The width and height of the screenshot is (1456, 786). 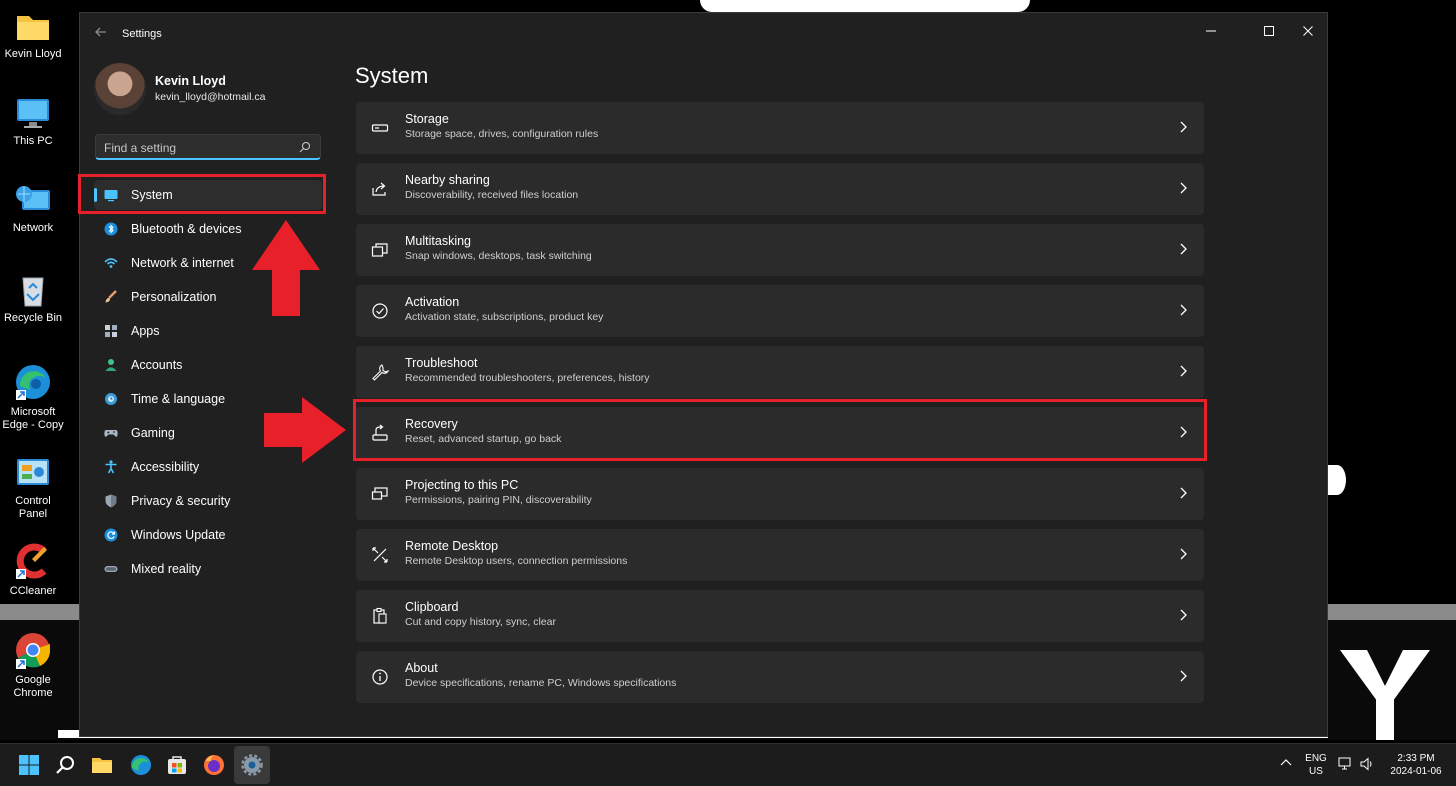 I want to click on desktop-icon-kevin-lloyd: Kevin Lloyd, so click(x=33, y=35).